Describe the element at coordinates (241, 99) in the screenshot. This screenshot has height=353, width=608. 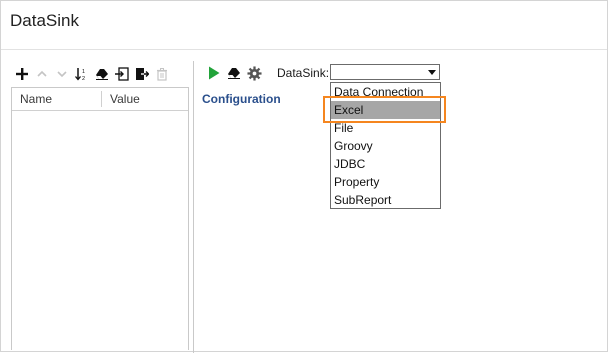
I see `configuration-heading: Configuration` at that location.